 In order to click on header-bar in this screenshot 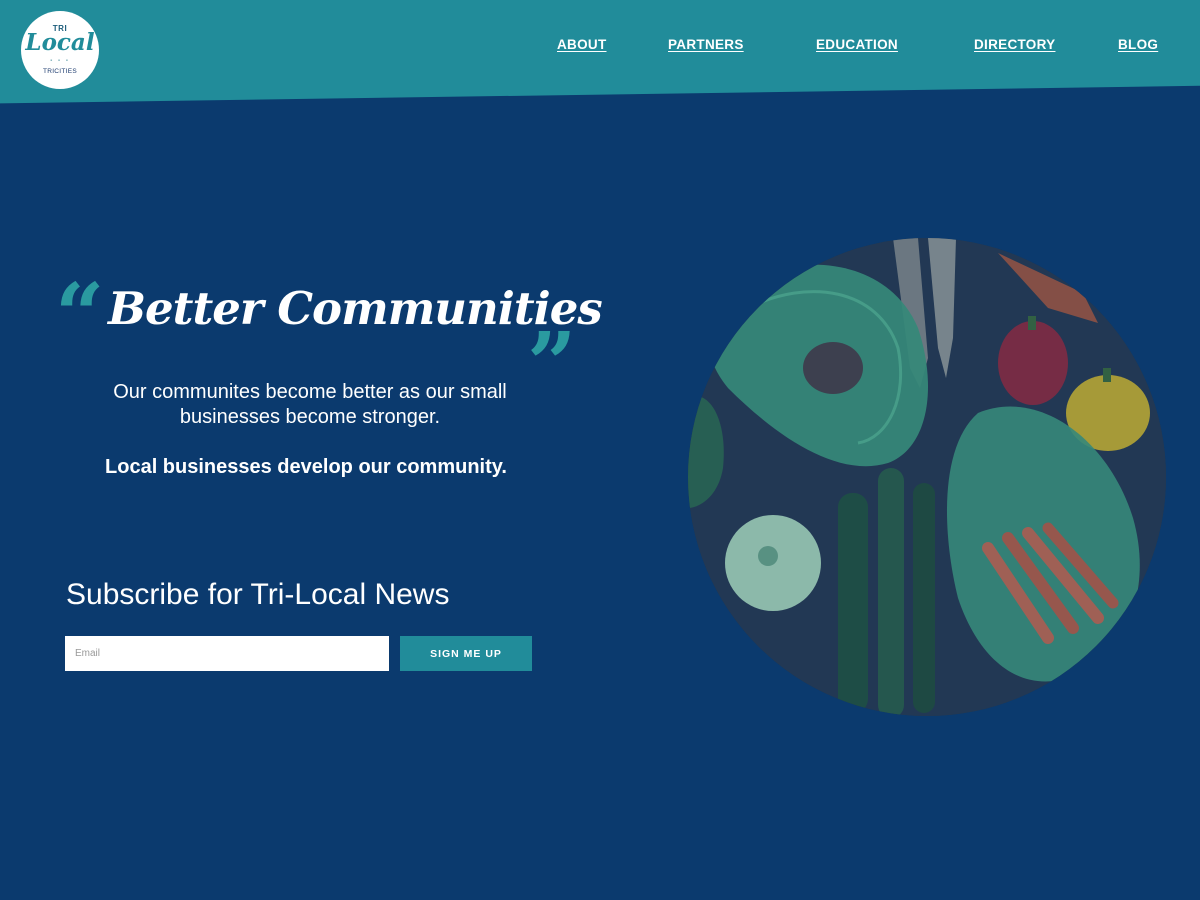, I will do `click(600, 52)`.